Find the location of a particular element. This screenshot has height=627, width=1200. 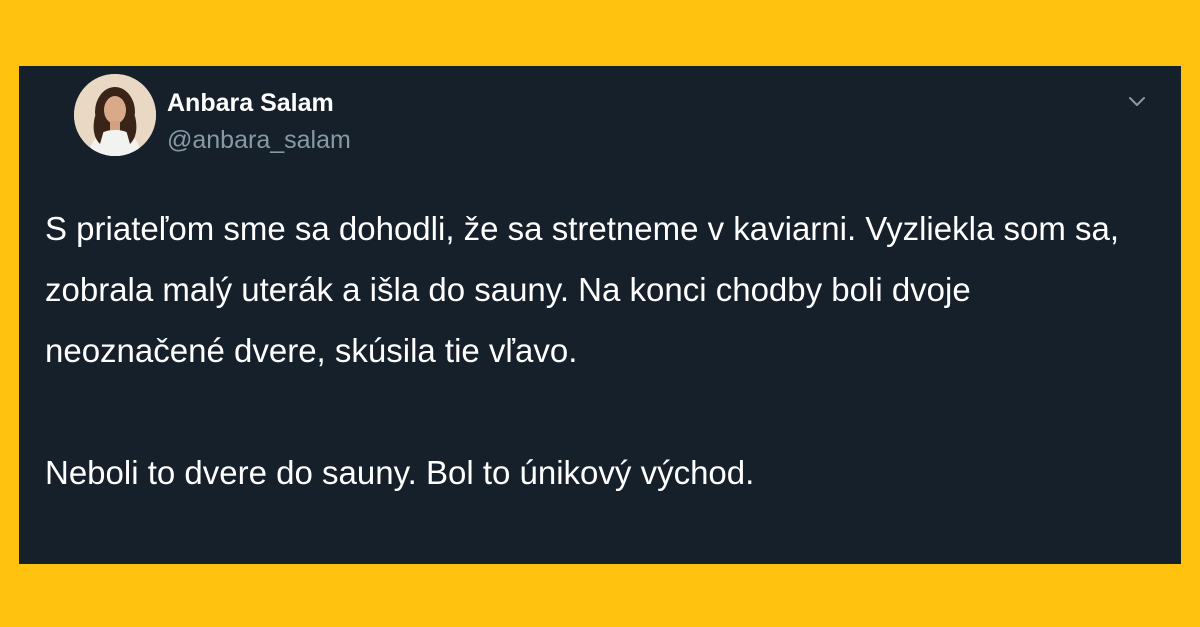

more-options-button is located at coordinates (1137, 102).